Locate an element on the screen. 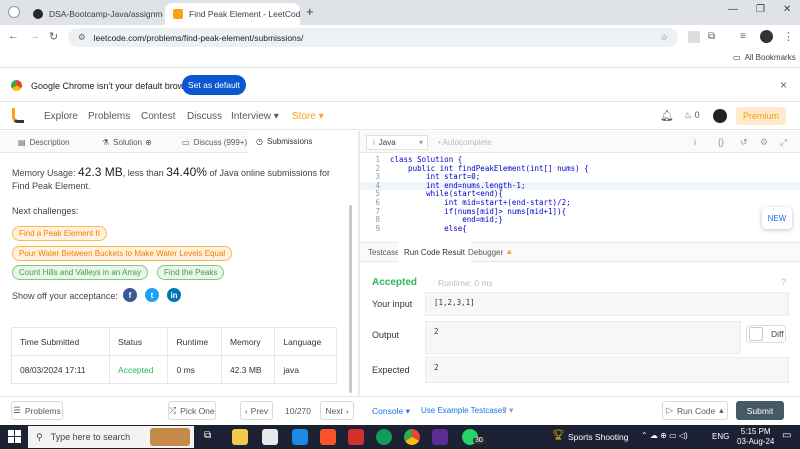 The height and width of the screenshot is (449, 800). extension-icon is located at coordinates (694, 37).